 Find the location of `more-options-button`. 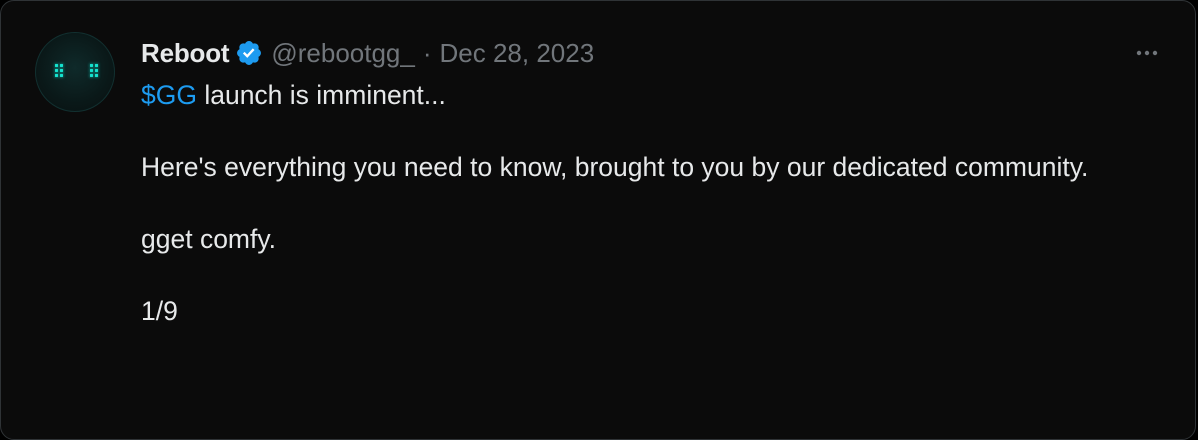

more-options-button is located at coordinates (1147, 53).